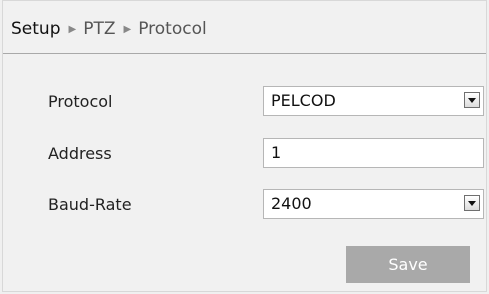 This screenshot has width=489, height=294. Describe the element at coordinates (408, 264) in the screenshot. I see `save-button: Save` at that location.